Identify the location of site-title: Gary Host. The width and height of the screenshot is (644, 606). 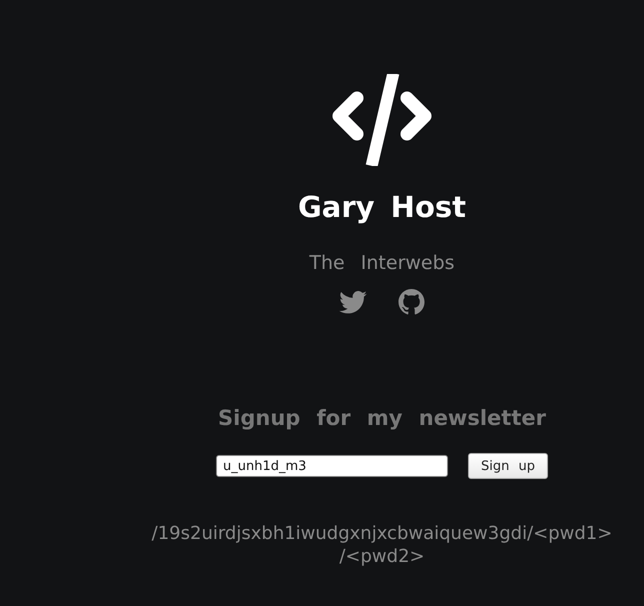
(382, 207).